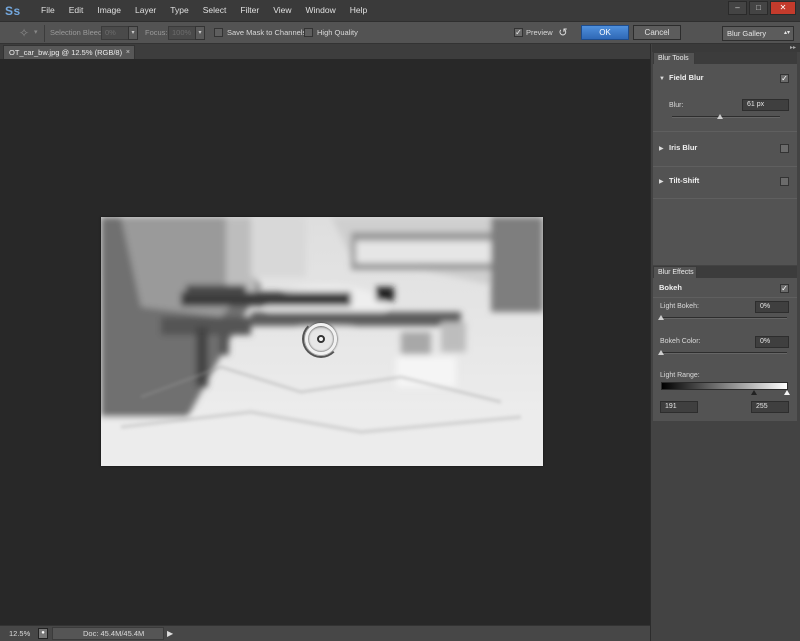 The height and width of the screenshot is (641, 800). Describe the element at coordinates (747, 33) in the screenshot. I see `workspace-select-value: Blur Gallery` at that location.